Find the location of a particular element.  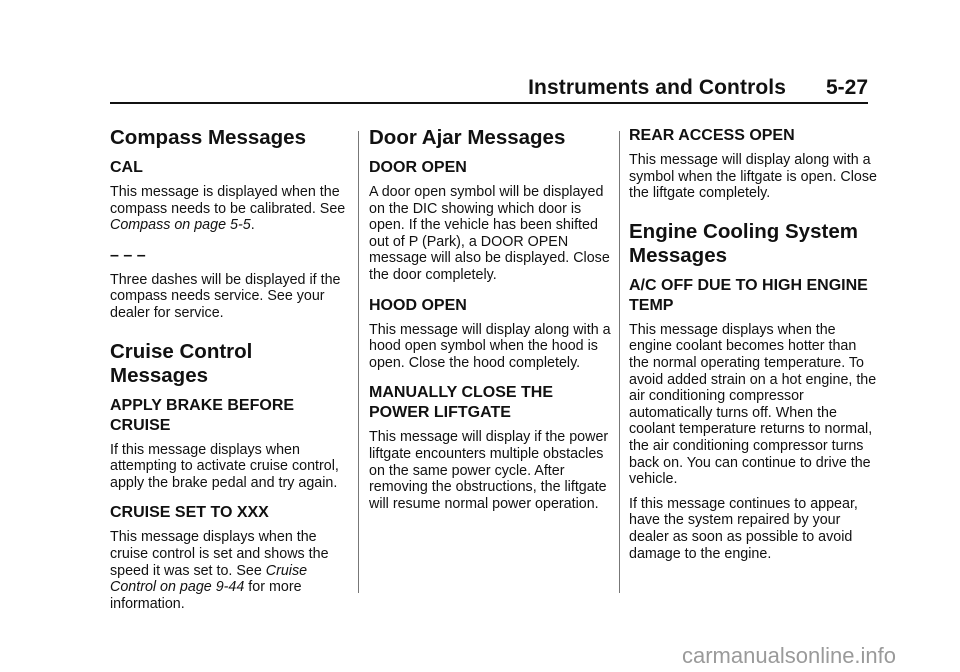

section-heading: Door Ajar Messages is located at coordinates (467, 137).